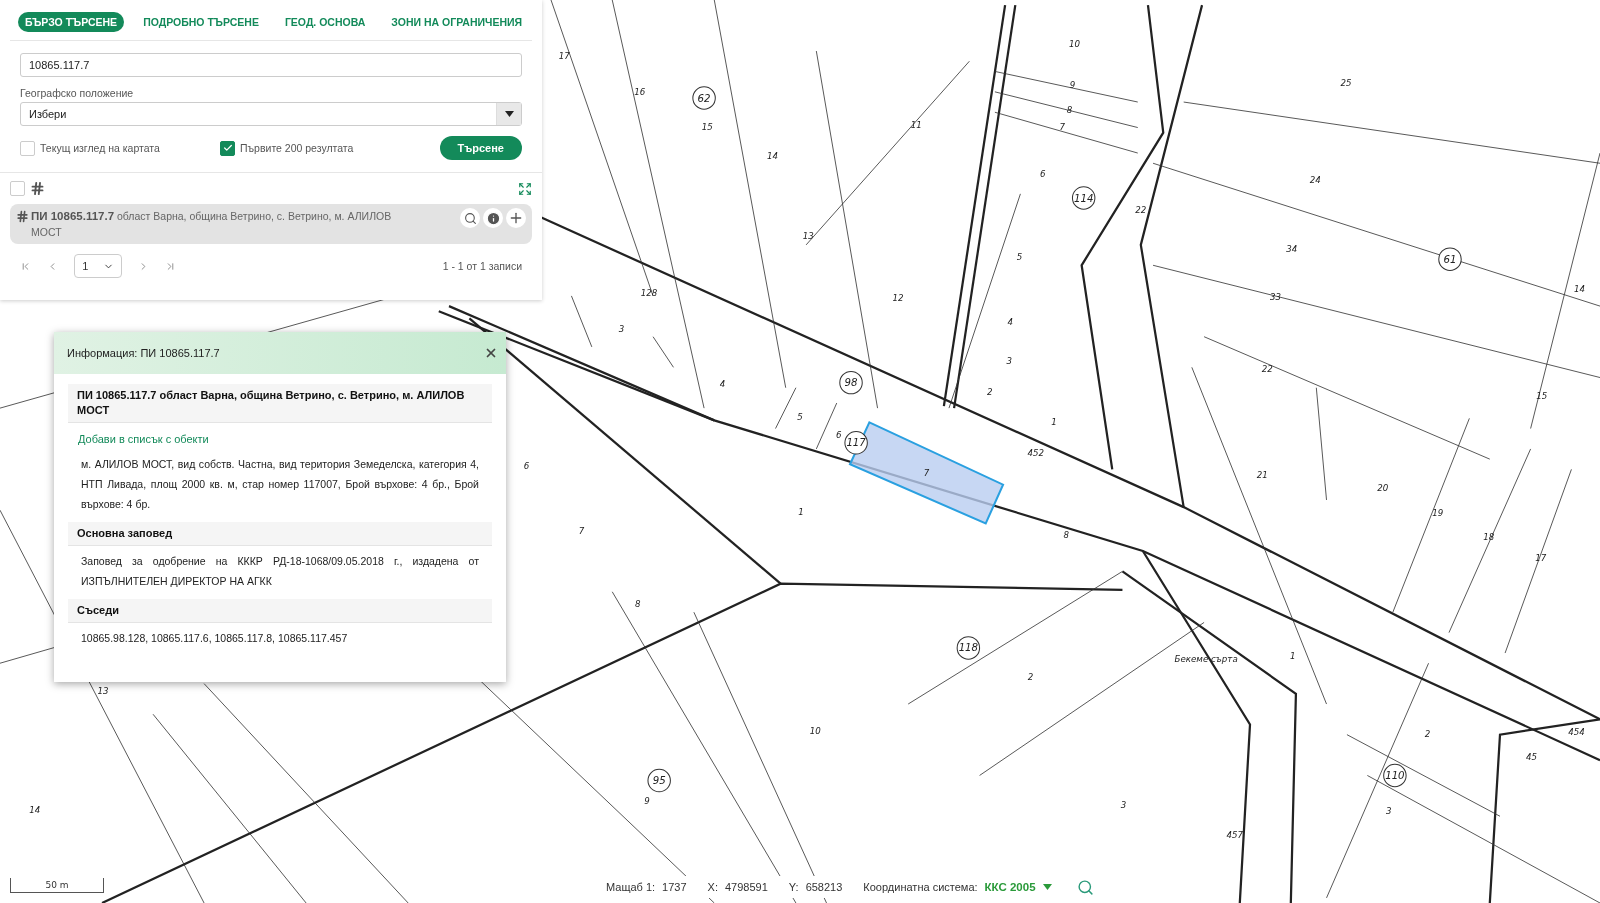 This screenshot has width=1600, height=903. What do you see at coordinates (674, 887) in the screenshot?
I see `scale-value: 1737` at bounding box center [674, 887].